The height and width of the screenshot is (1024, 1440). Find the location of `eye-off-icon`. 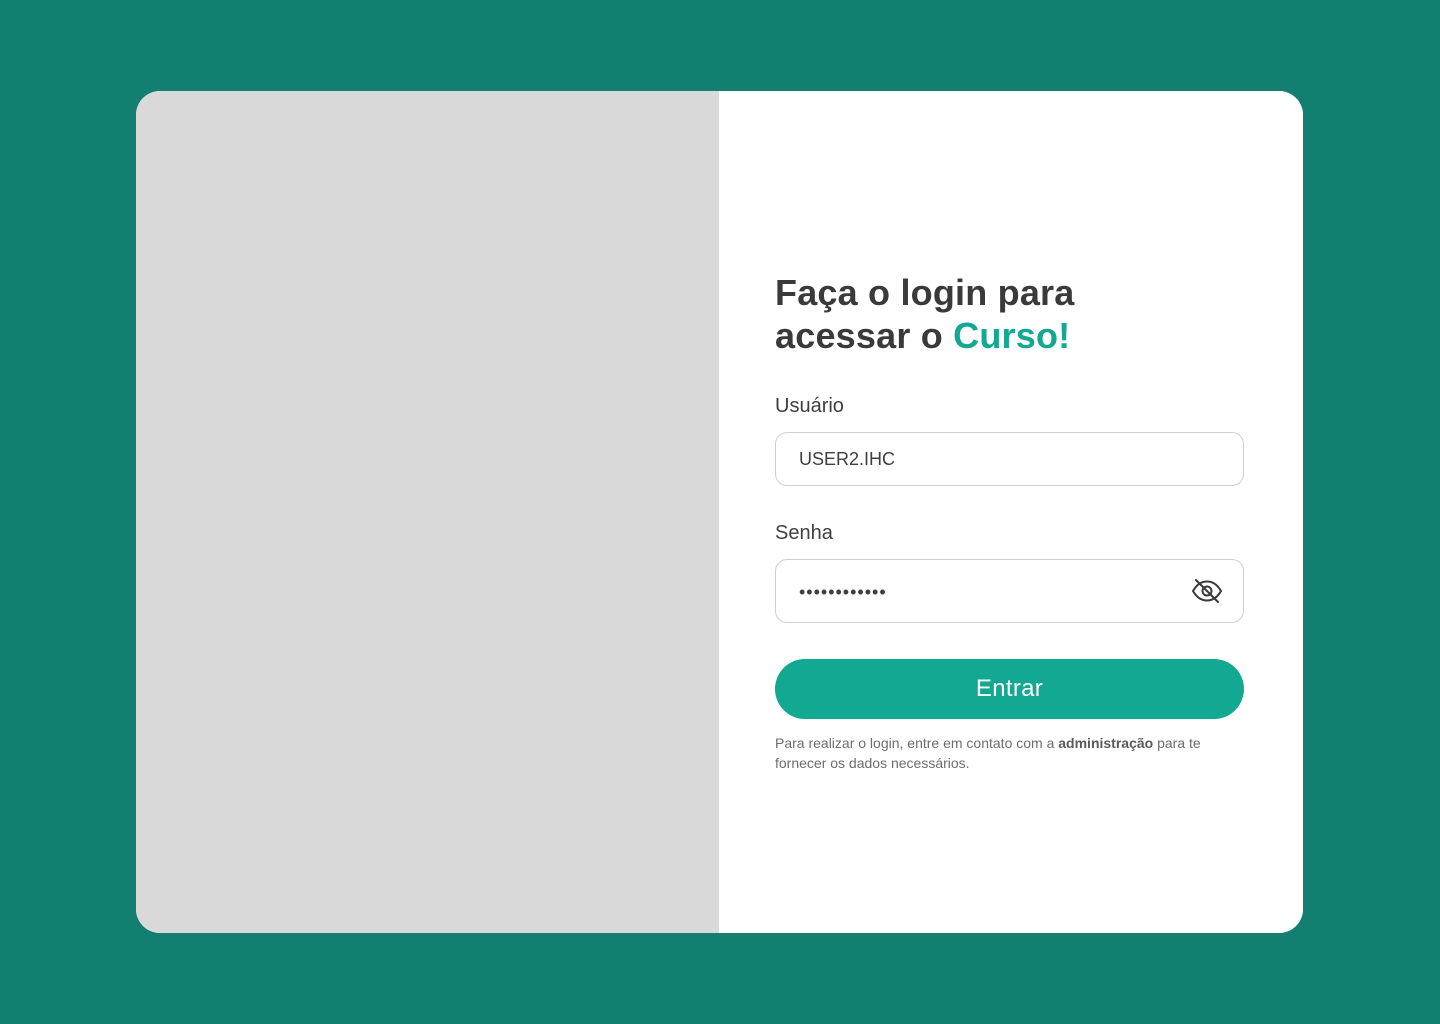

eye-off-icon is located at coordinates (1207, 591).